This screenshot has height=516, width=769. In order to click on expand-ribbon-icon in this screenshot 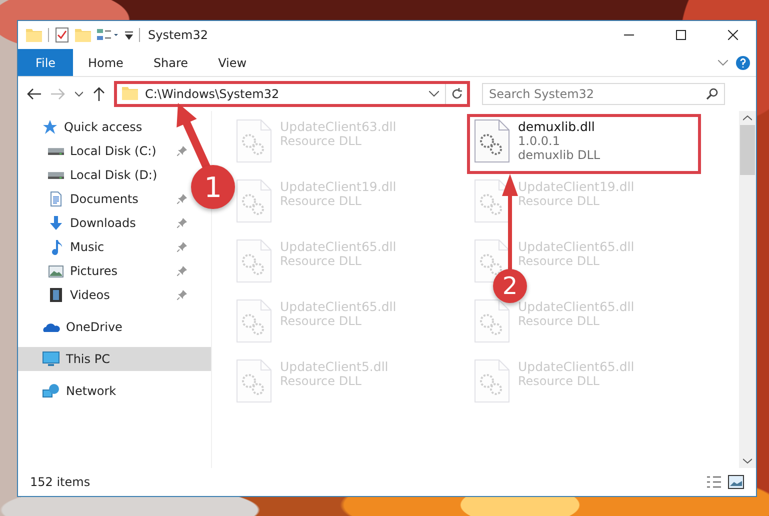, I will do `click(723, 63)`.